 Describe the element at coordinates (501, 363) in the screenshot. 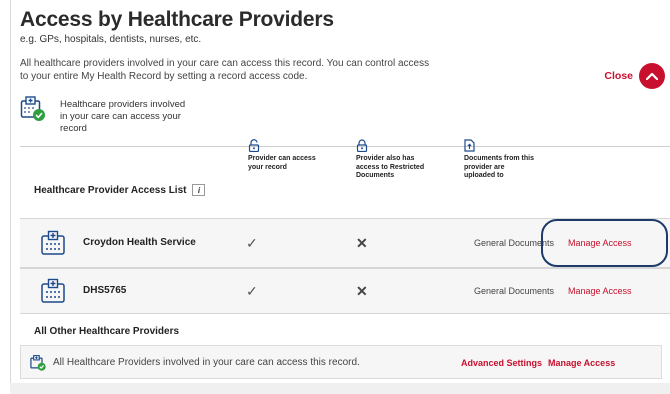

I see `advanced-settings-link: Advanced Settings` at that location.